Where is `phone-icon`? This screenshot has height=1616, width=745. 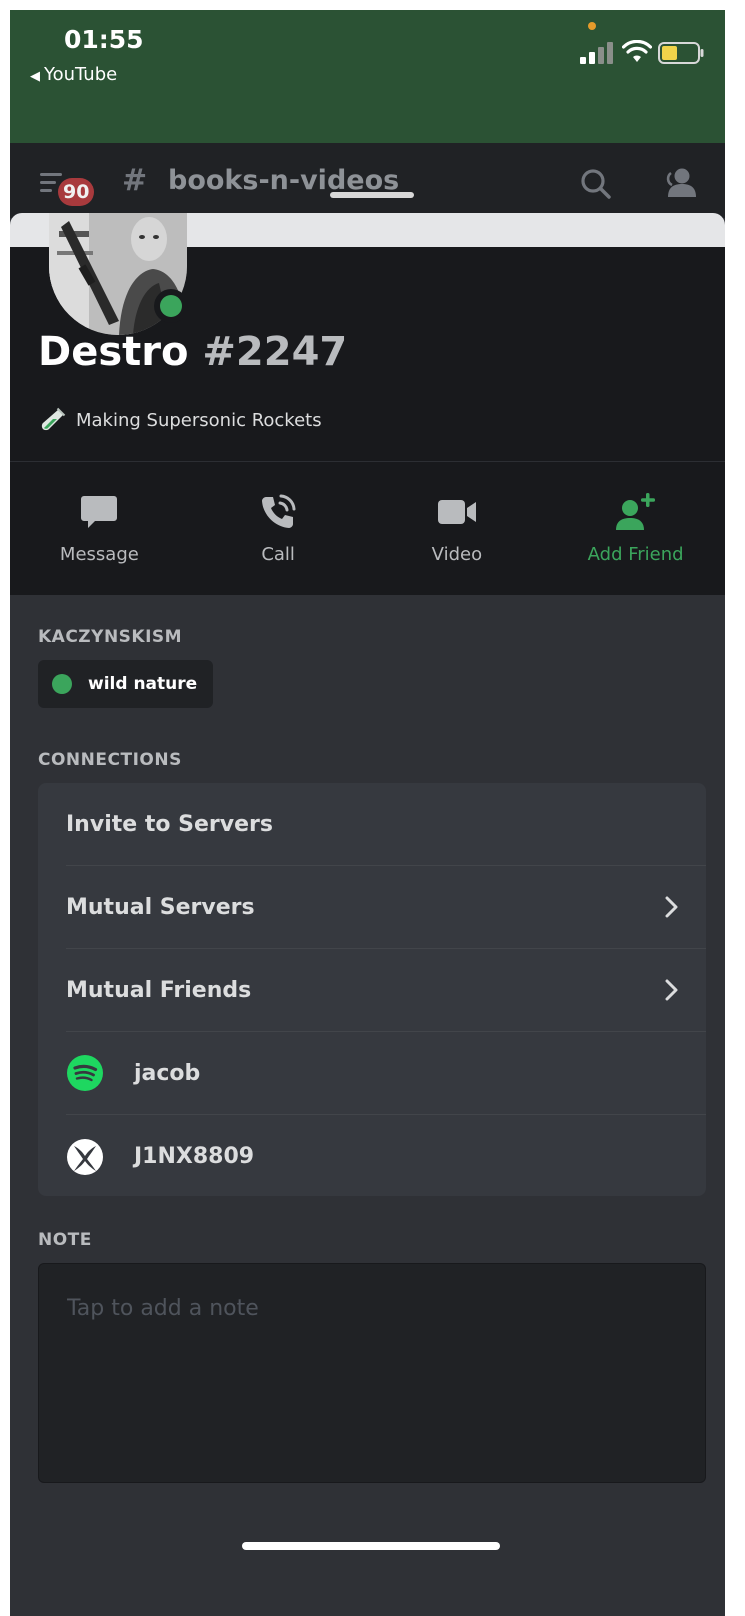 phone-icon is located at coordinates (279, 511).